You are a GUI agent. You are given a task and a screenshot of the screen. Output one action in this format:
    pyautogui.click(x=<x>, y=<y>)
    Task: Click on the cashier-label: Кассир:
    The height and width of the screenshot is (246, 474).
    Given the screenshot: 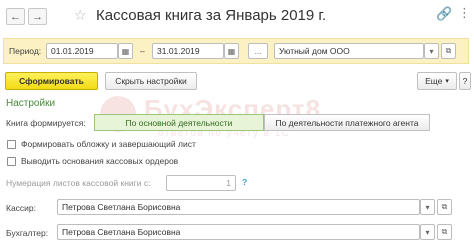 What is the action you would take?
    pyautogui.click(x=21, y=208)
    